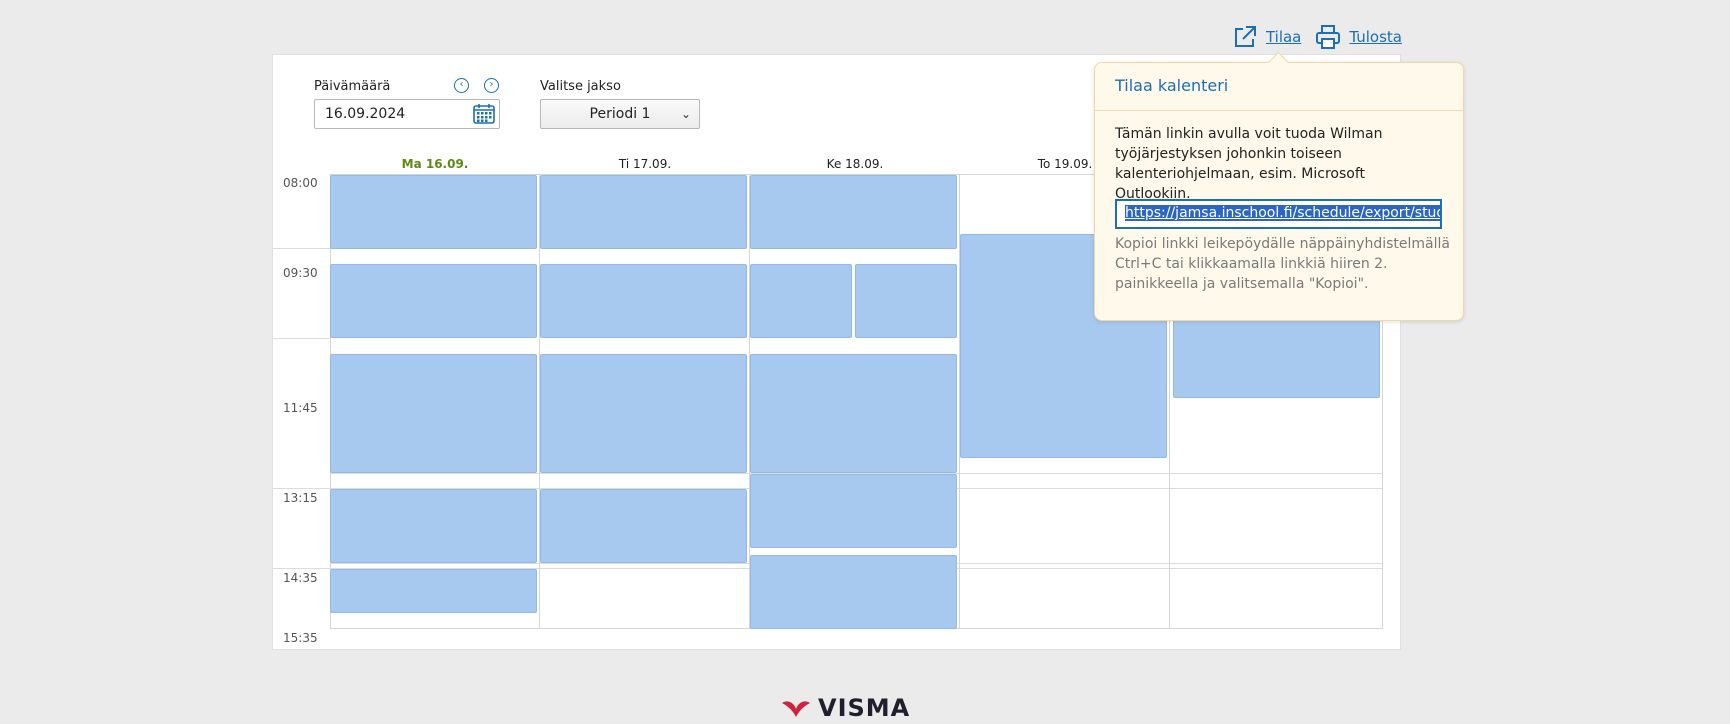 This screenshot has height=724, width=1730. Describe the element at coordinates (300, 408) in the screenshot. I see `time-label: 11:45` at that location.